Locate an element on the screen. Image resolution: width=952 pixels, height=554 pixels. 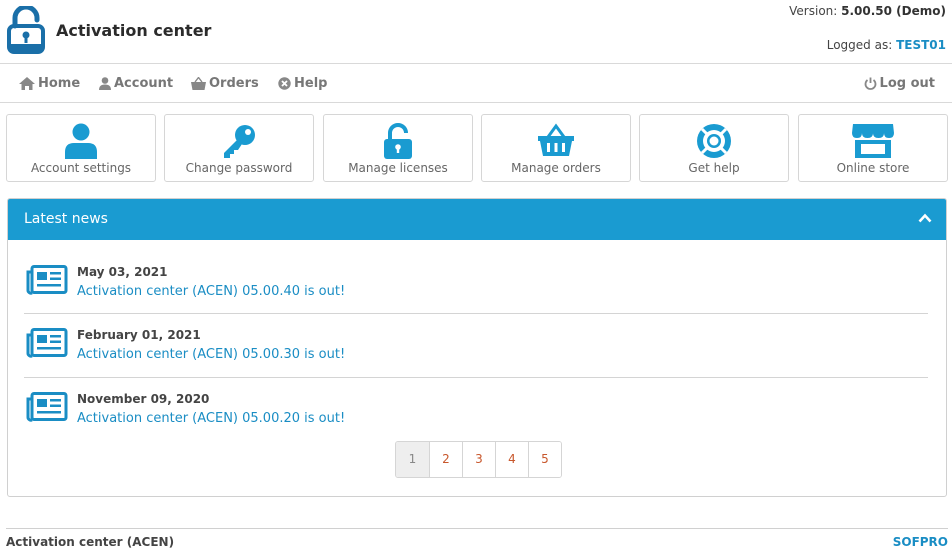
tile-label: Change password is located at coordinates (239, 168).